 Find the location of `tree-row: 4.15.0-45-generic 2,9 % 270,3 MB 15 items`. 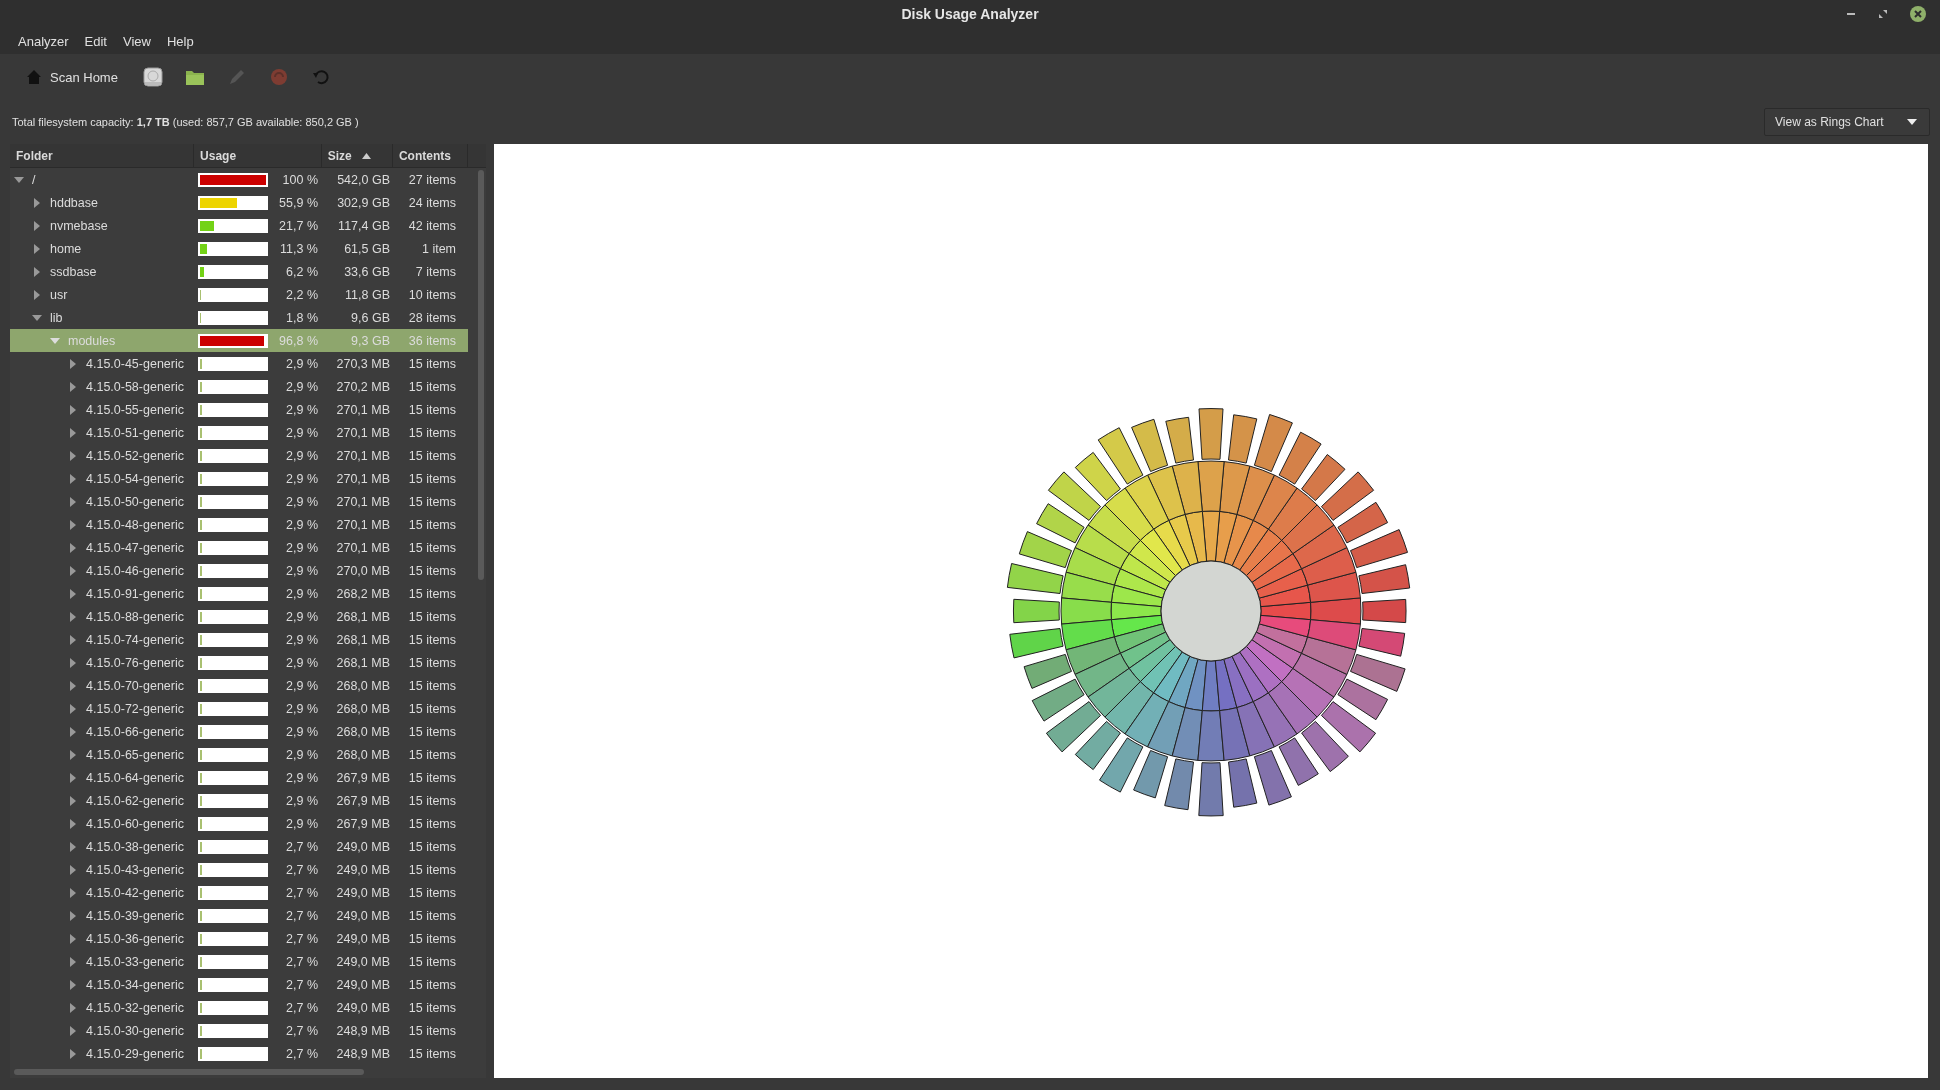

tree-row: 4.15.0-45-generic 2,9 % 270,3 MB 15 items is located at coordinates (239, 363).